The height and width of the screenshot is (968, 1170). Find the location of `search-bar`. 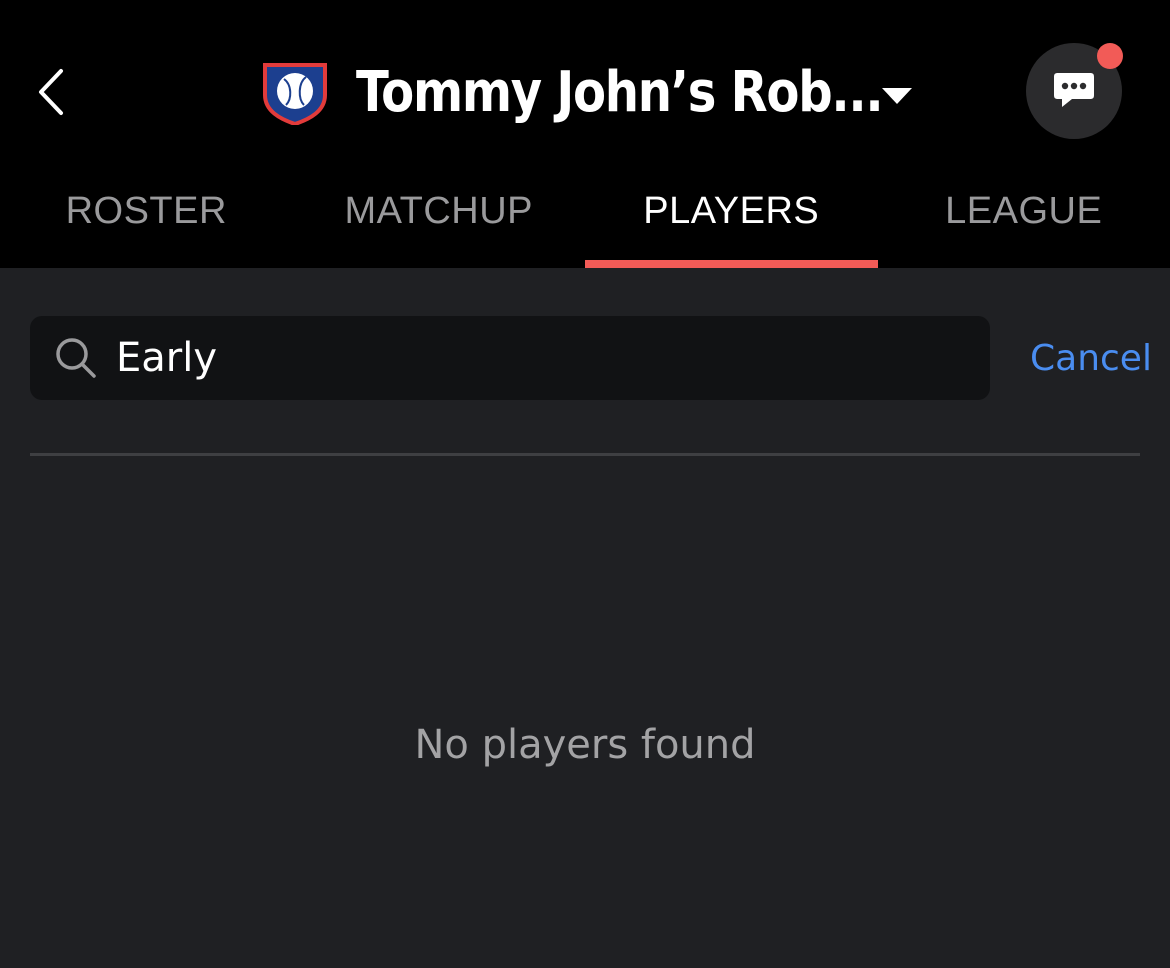

search-bar is located at coordinates (510, 358).